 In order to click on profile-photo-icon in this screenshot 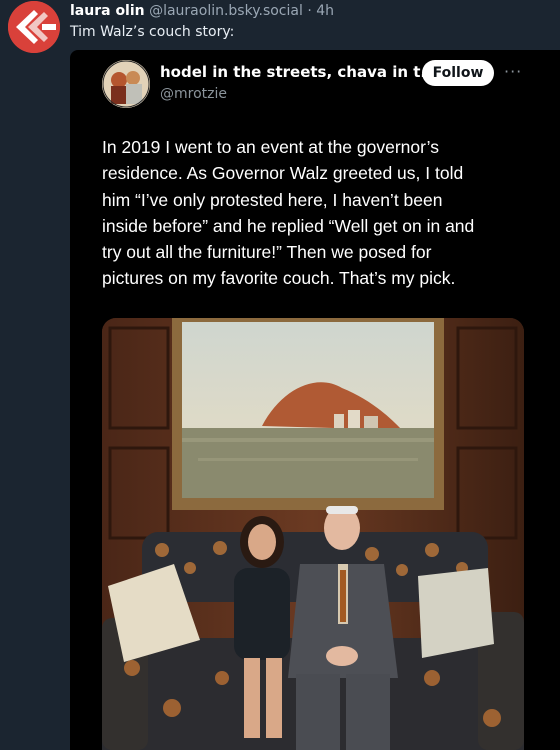, I will do `click(126, 84)`.